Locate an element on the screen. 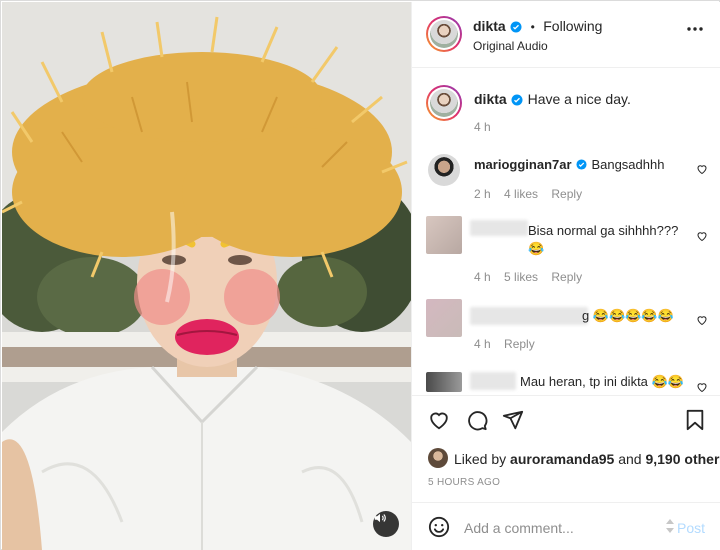  post-button: Post is located at coordinates (691, 528).